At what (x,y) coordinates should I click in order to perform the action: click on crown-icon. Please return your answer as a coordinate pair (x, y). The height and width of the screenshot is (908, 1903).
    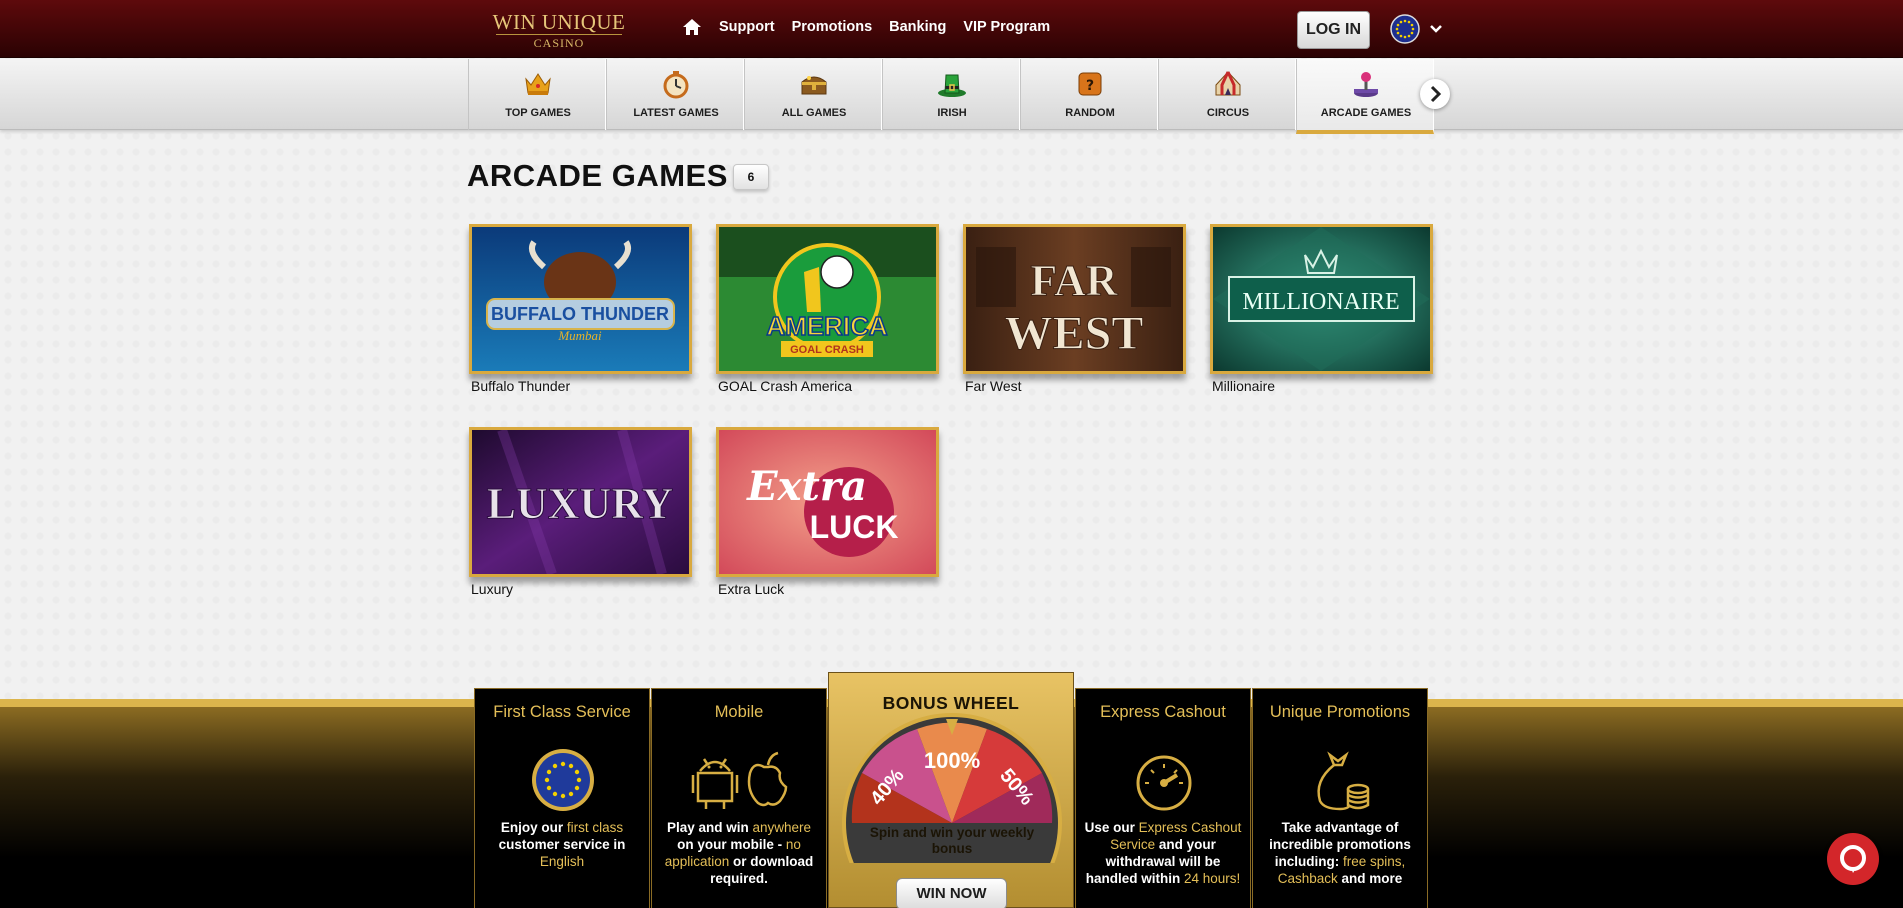
    Looking at the image, I should click on (538, 84).